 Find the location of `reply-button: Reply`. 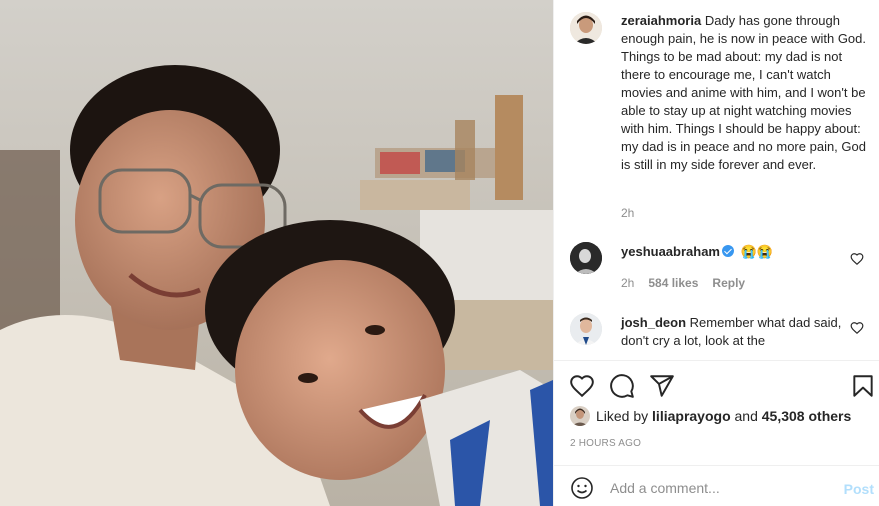

reply-button: Reply is located at coordinates (728, 283).